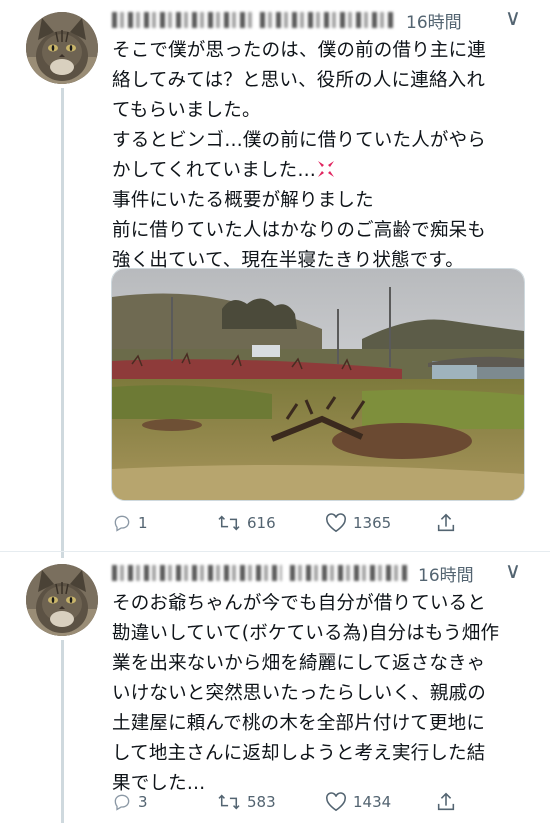 The height and width of the screenshot is (823, 550). I want to click on tweet-actions: 3 583 1434, so click(302, 802).